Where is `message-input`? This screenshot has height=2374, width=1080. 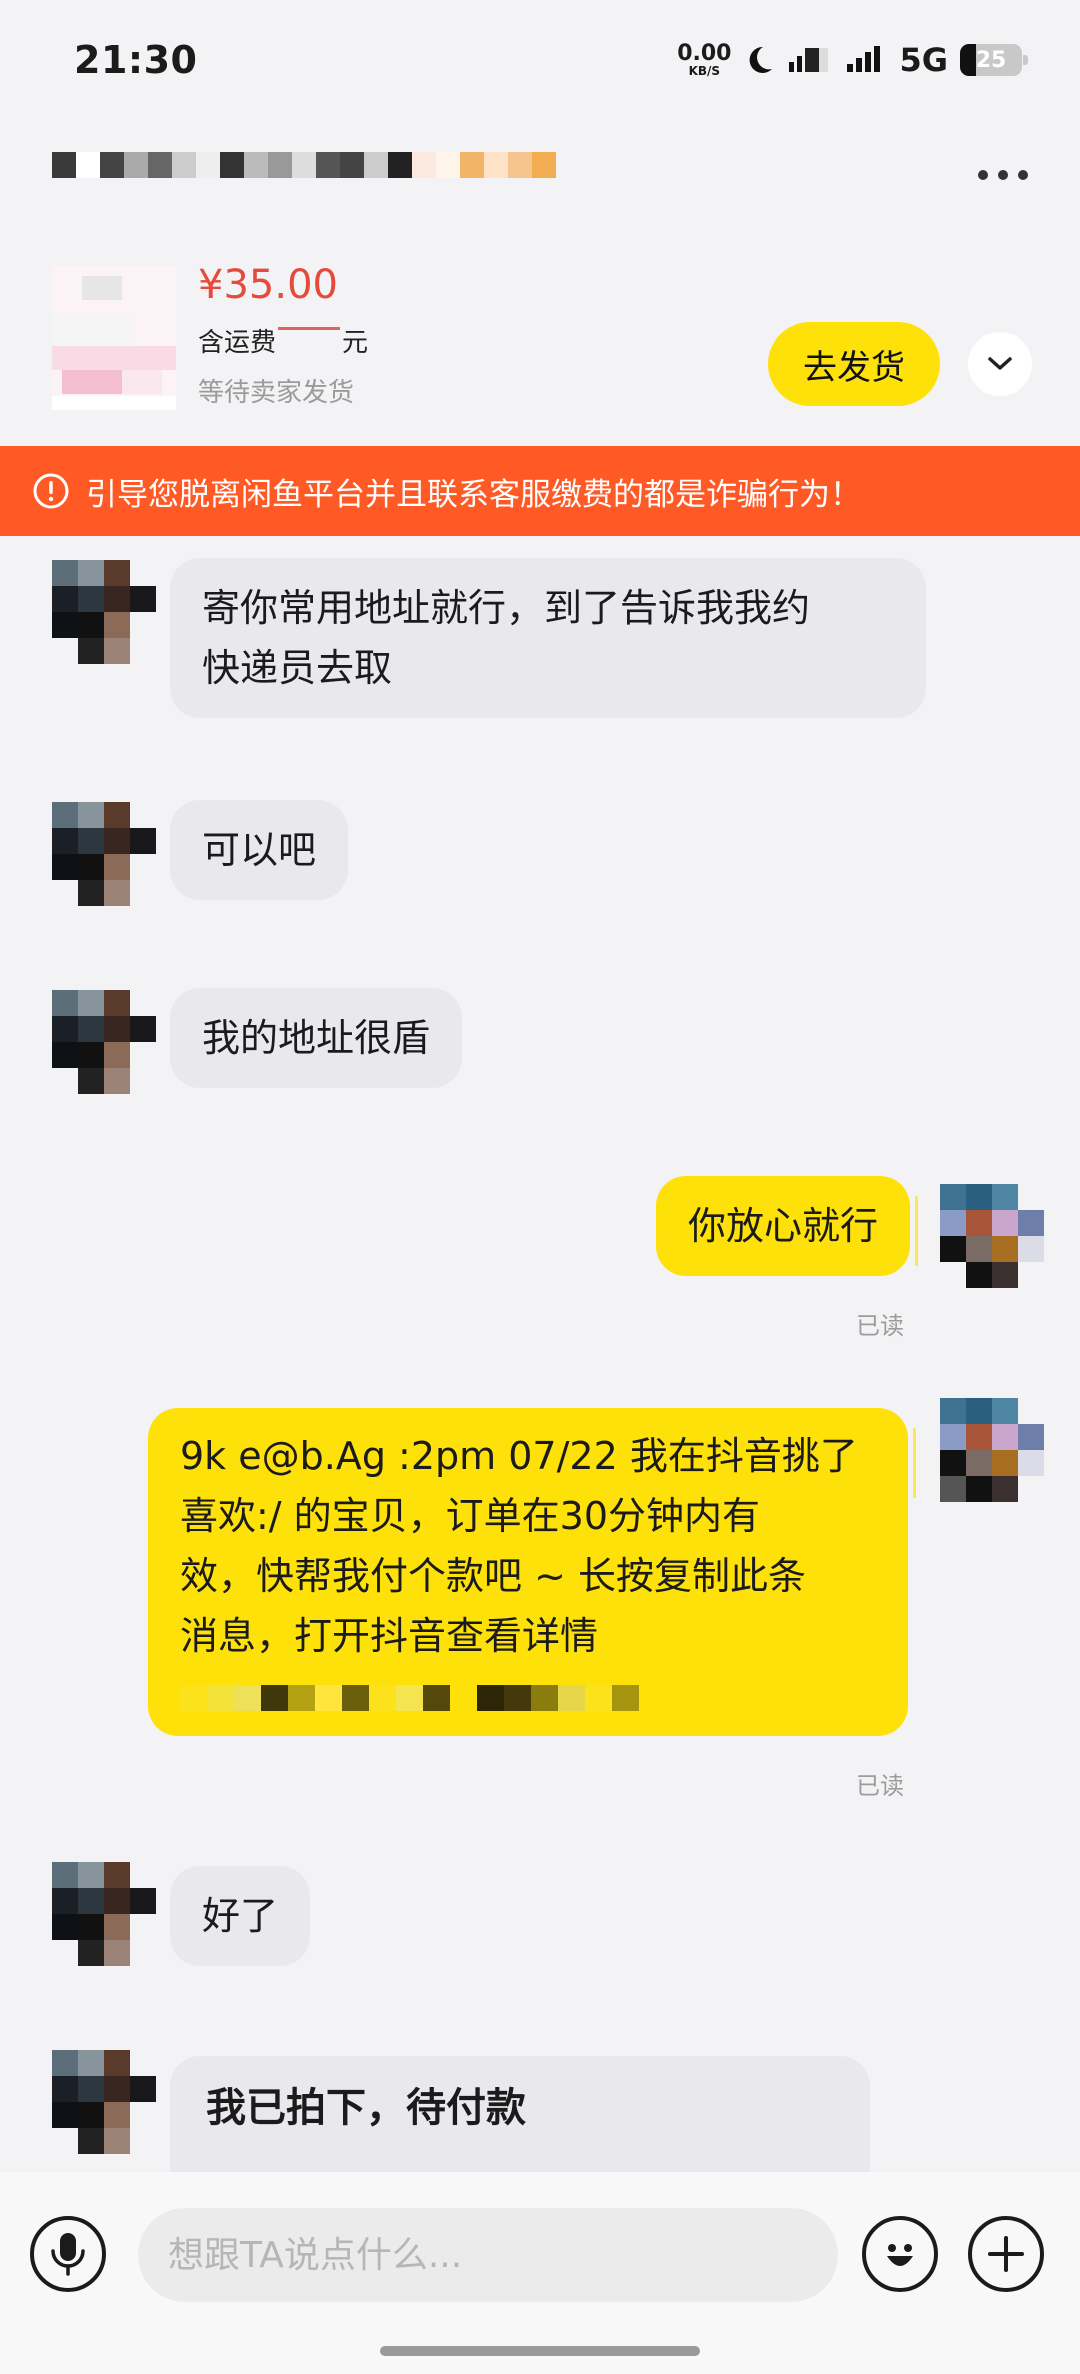
message-input is located at coordinates (488, 2255).